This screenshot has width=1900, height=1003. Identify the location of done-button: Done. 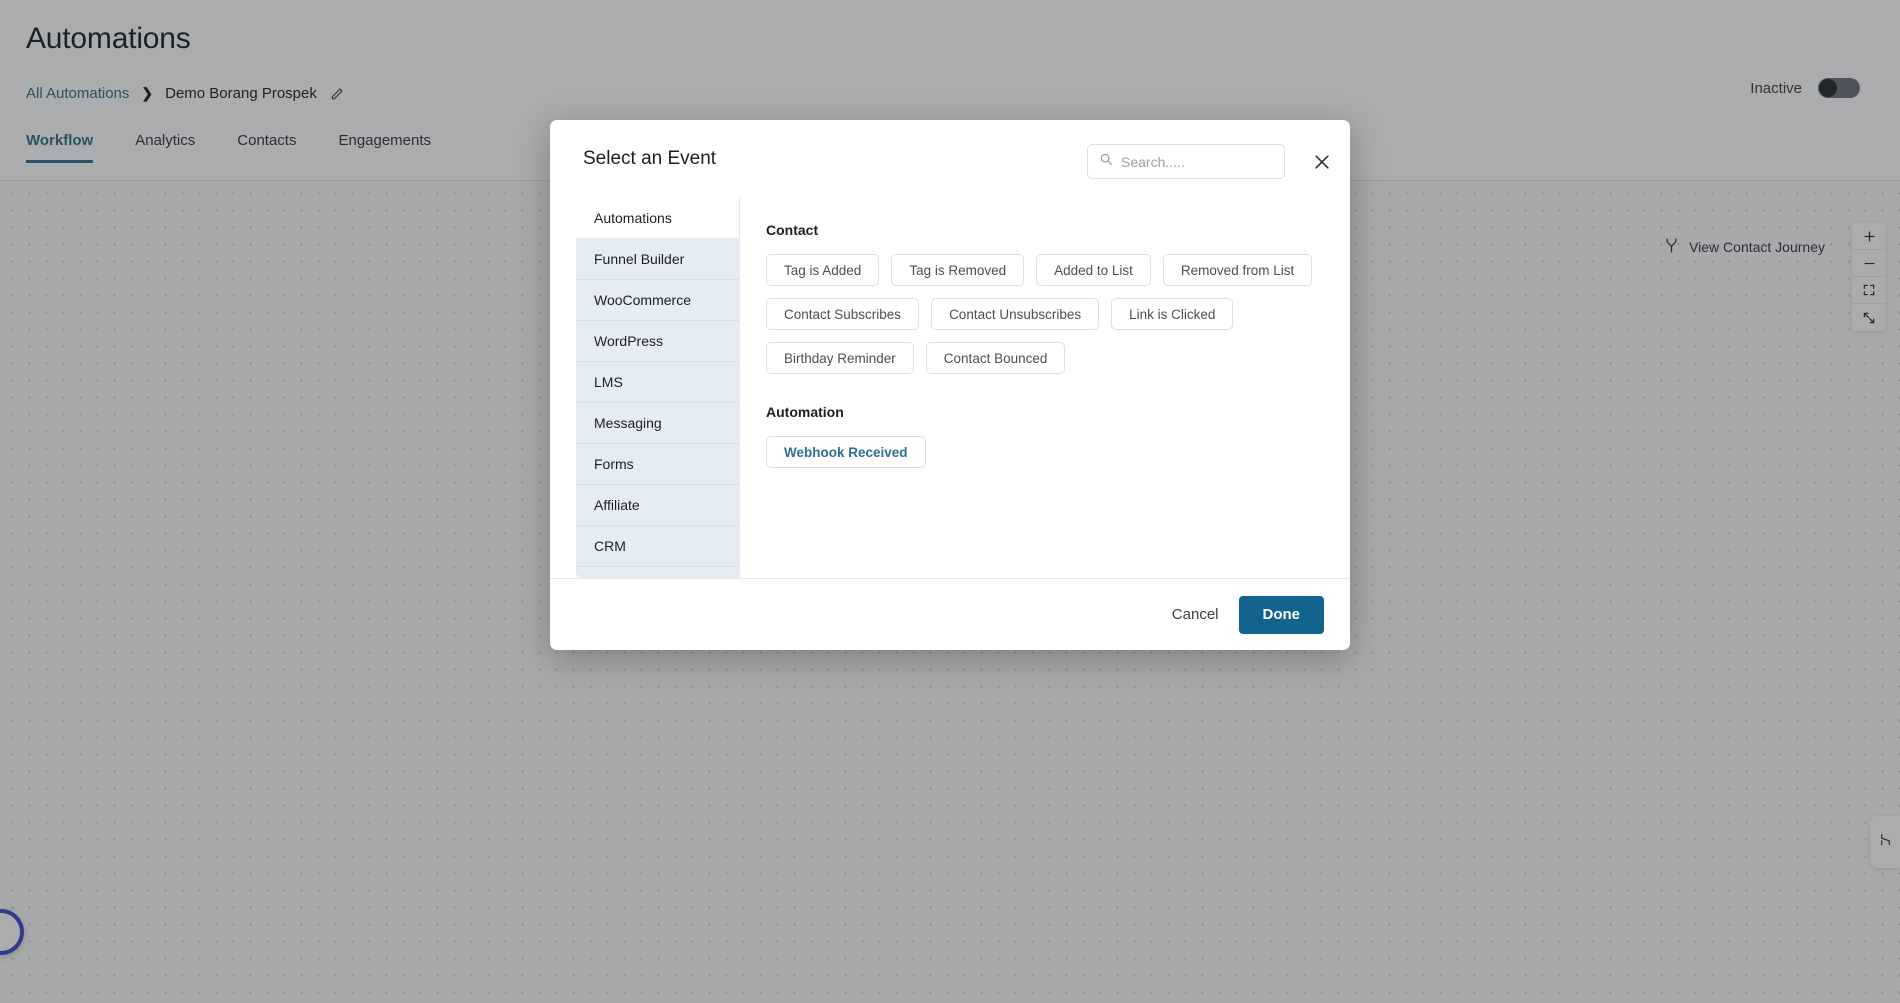
(1281, 614).